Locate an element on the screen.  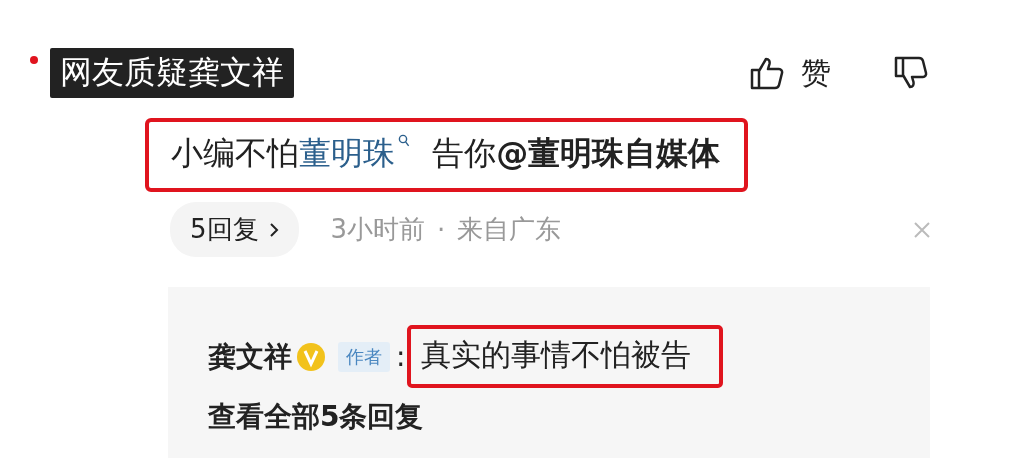
like-button: 赞 is located at coordinates (790, 73).